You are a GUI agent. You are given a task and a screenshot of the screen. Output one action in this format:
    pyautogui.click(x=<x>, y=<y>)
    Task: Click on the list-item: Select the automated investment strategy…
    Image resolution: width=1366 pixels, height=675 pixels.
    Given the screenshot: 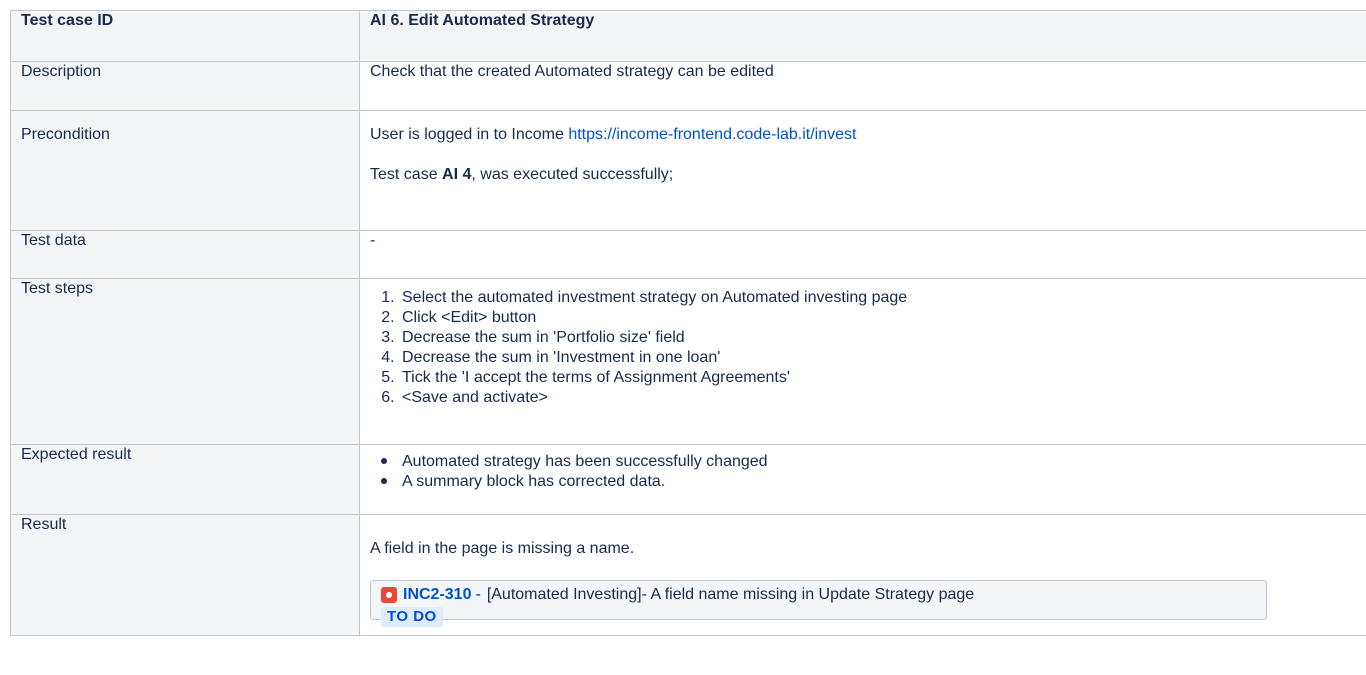 What is the action you would take?
    pyautogui.click(x=877, y=298)
    